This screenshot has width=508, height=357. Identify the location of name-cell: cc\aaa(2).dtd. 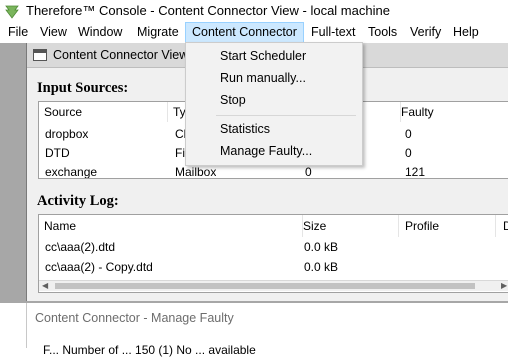
(80, 247).